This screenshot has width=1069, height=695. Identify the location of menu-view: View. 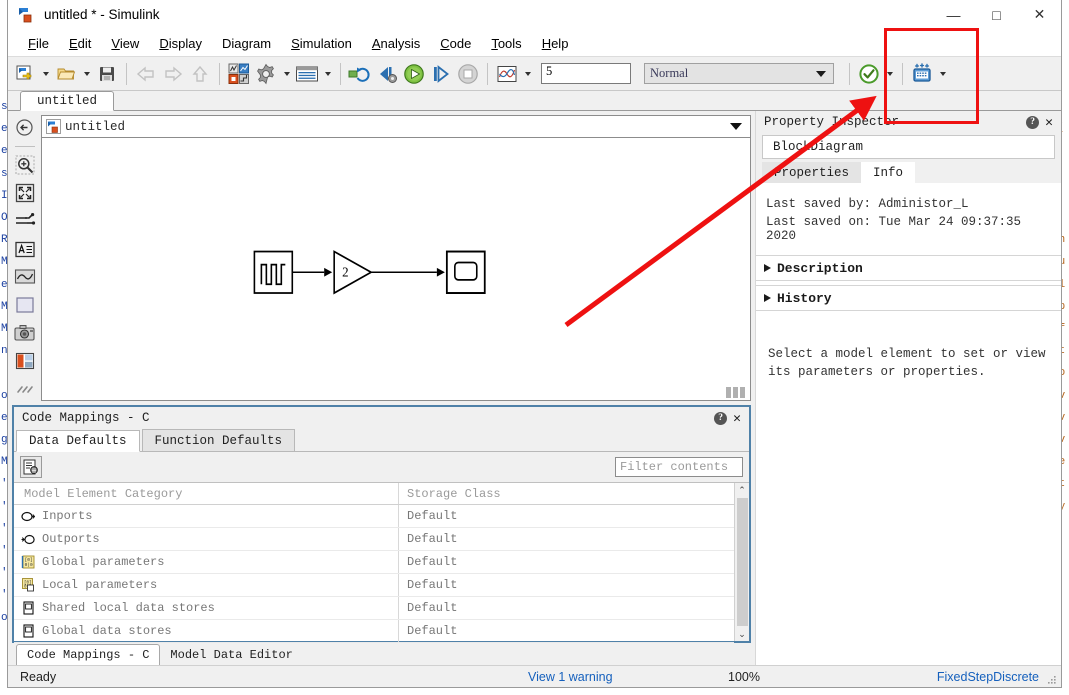
(125, 43).